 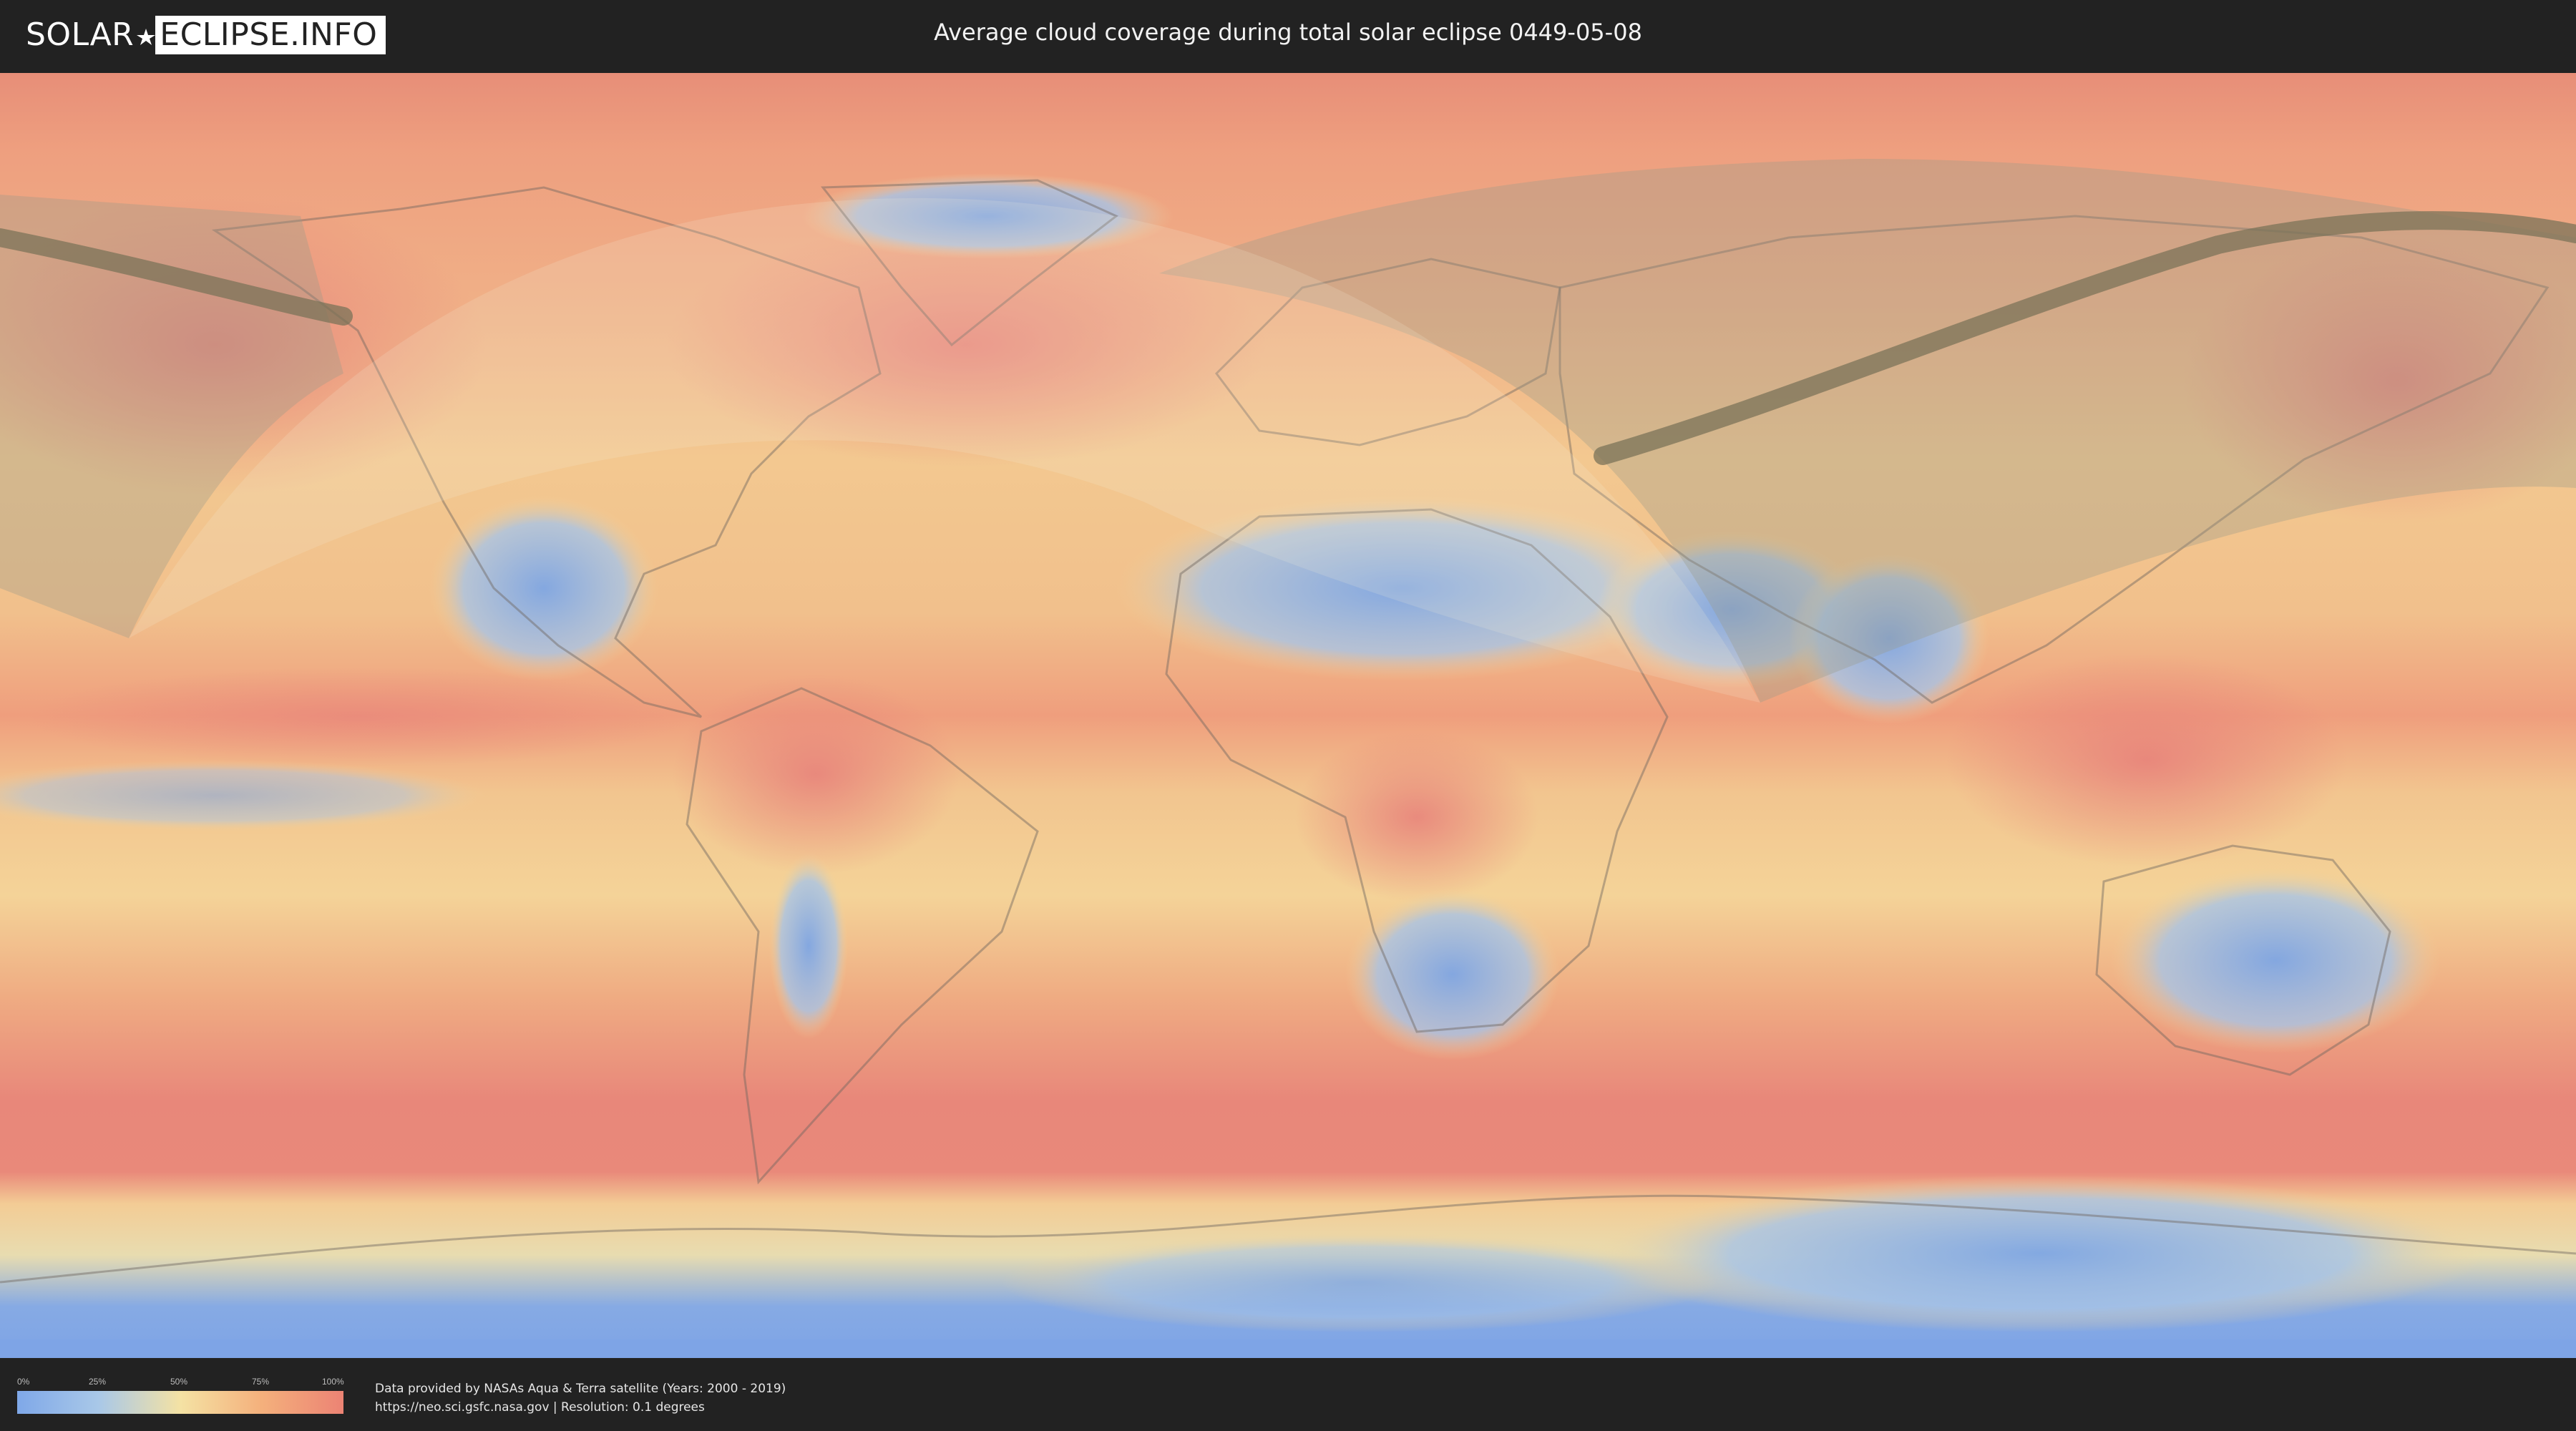 I want to click on legend-tick-75: 75%, so click(x=261, y=1382).